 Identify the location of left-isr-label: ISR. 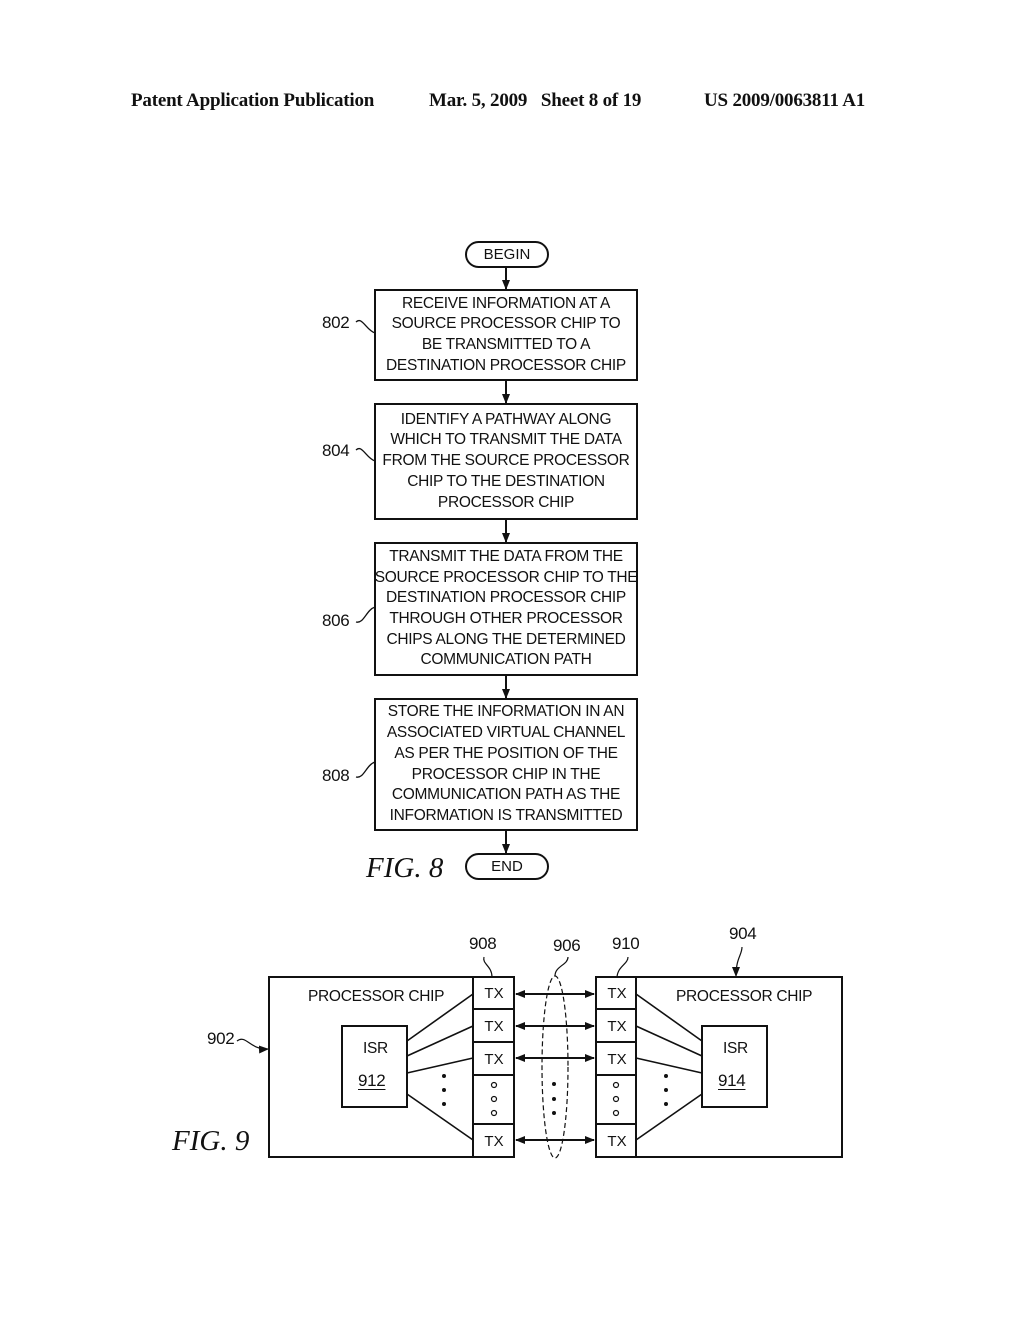
(375, 1048).